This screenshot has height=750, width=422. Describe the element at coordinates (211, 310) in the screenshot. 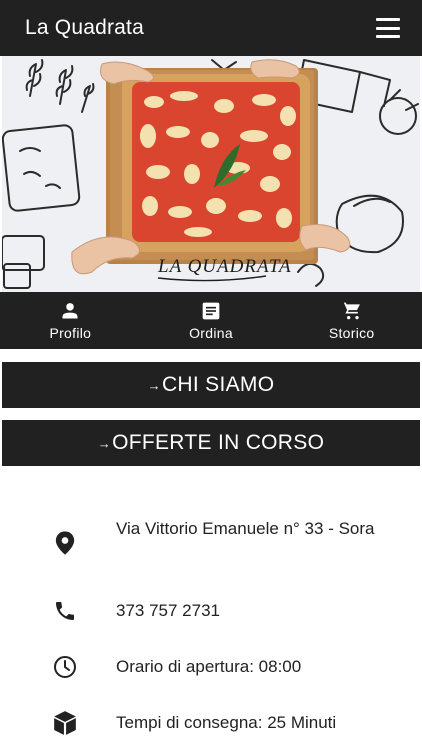

I see `document-list-icon` at that location.